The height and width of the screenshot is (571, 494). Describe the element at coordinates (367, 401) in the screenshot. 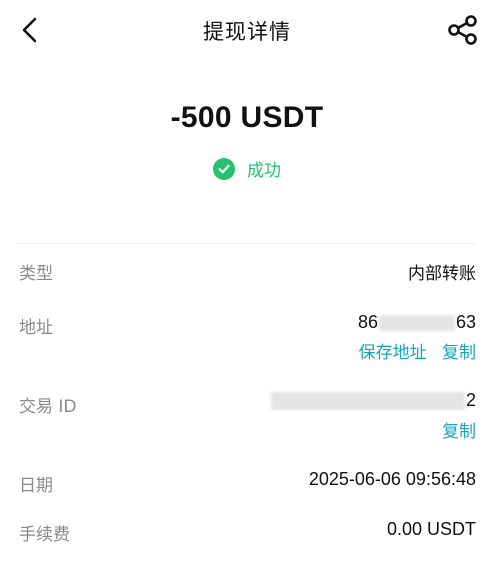

I see `txid-redacted` at that location.